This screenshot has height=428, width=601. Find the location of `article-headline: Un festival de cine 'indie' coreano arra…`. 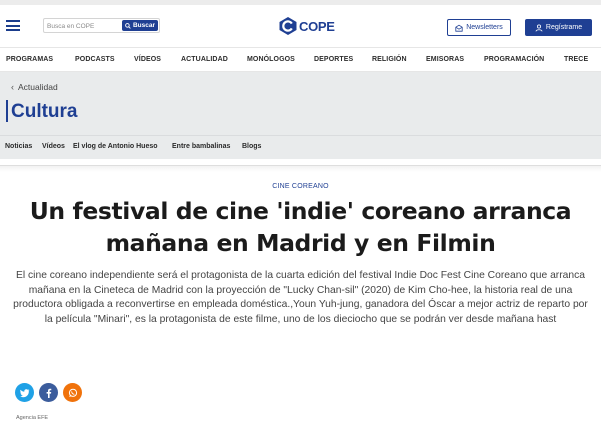

article-headline: Un festival de cine 'indie' coreano arra… is located at coordinates (300, 227).